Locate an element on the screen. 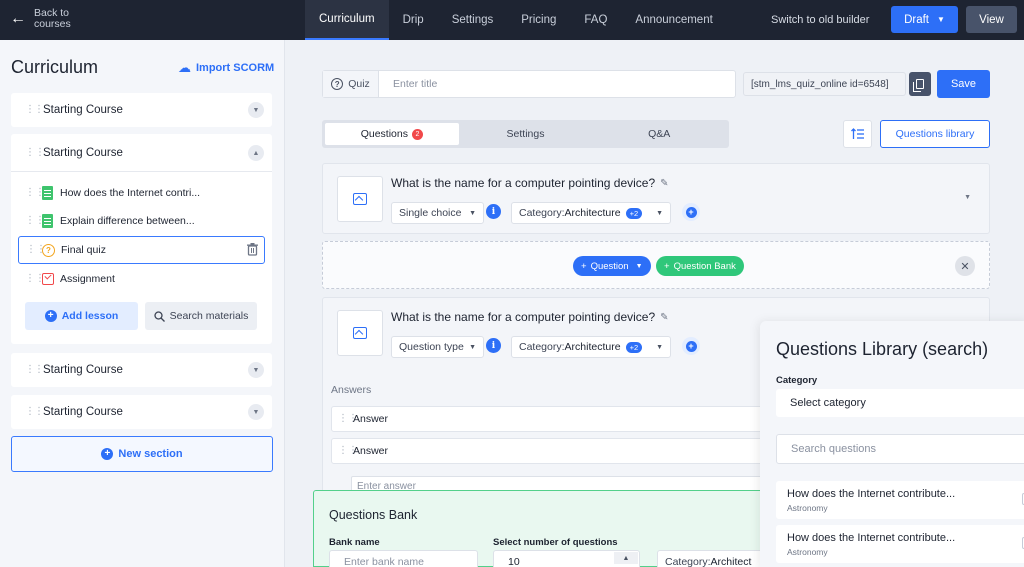  draft-dropdown-button: Draft ▼ is located at coordinates (924, 19).